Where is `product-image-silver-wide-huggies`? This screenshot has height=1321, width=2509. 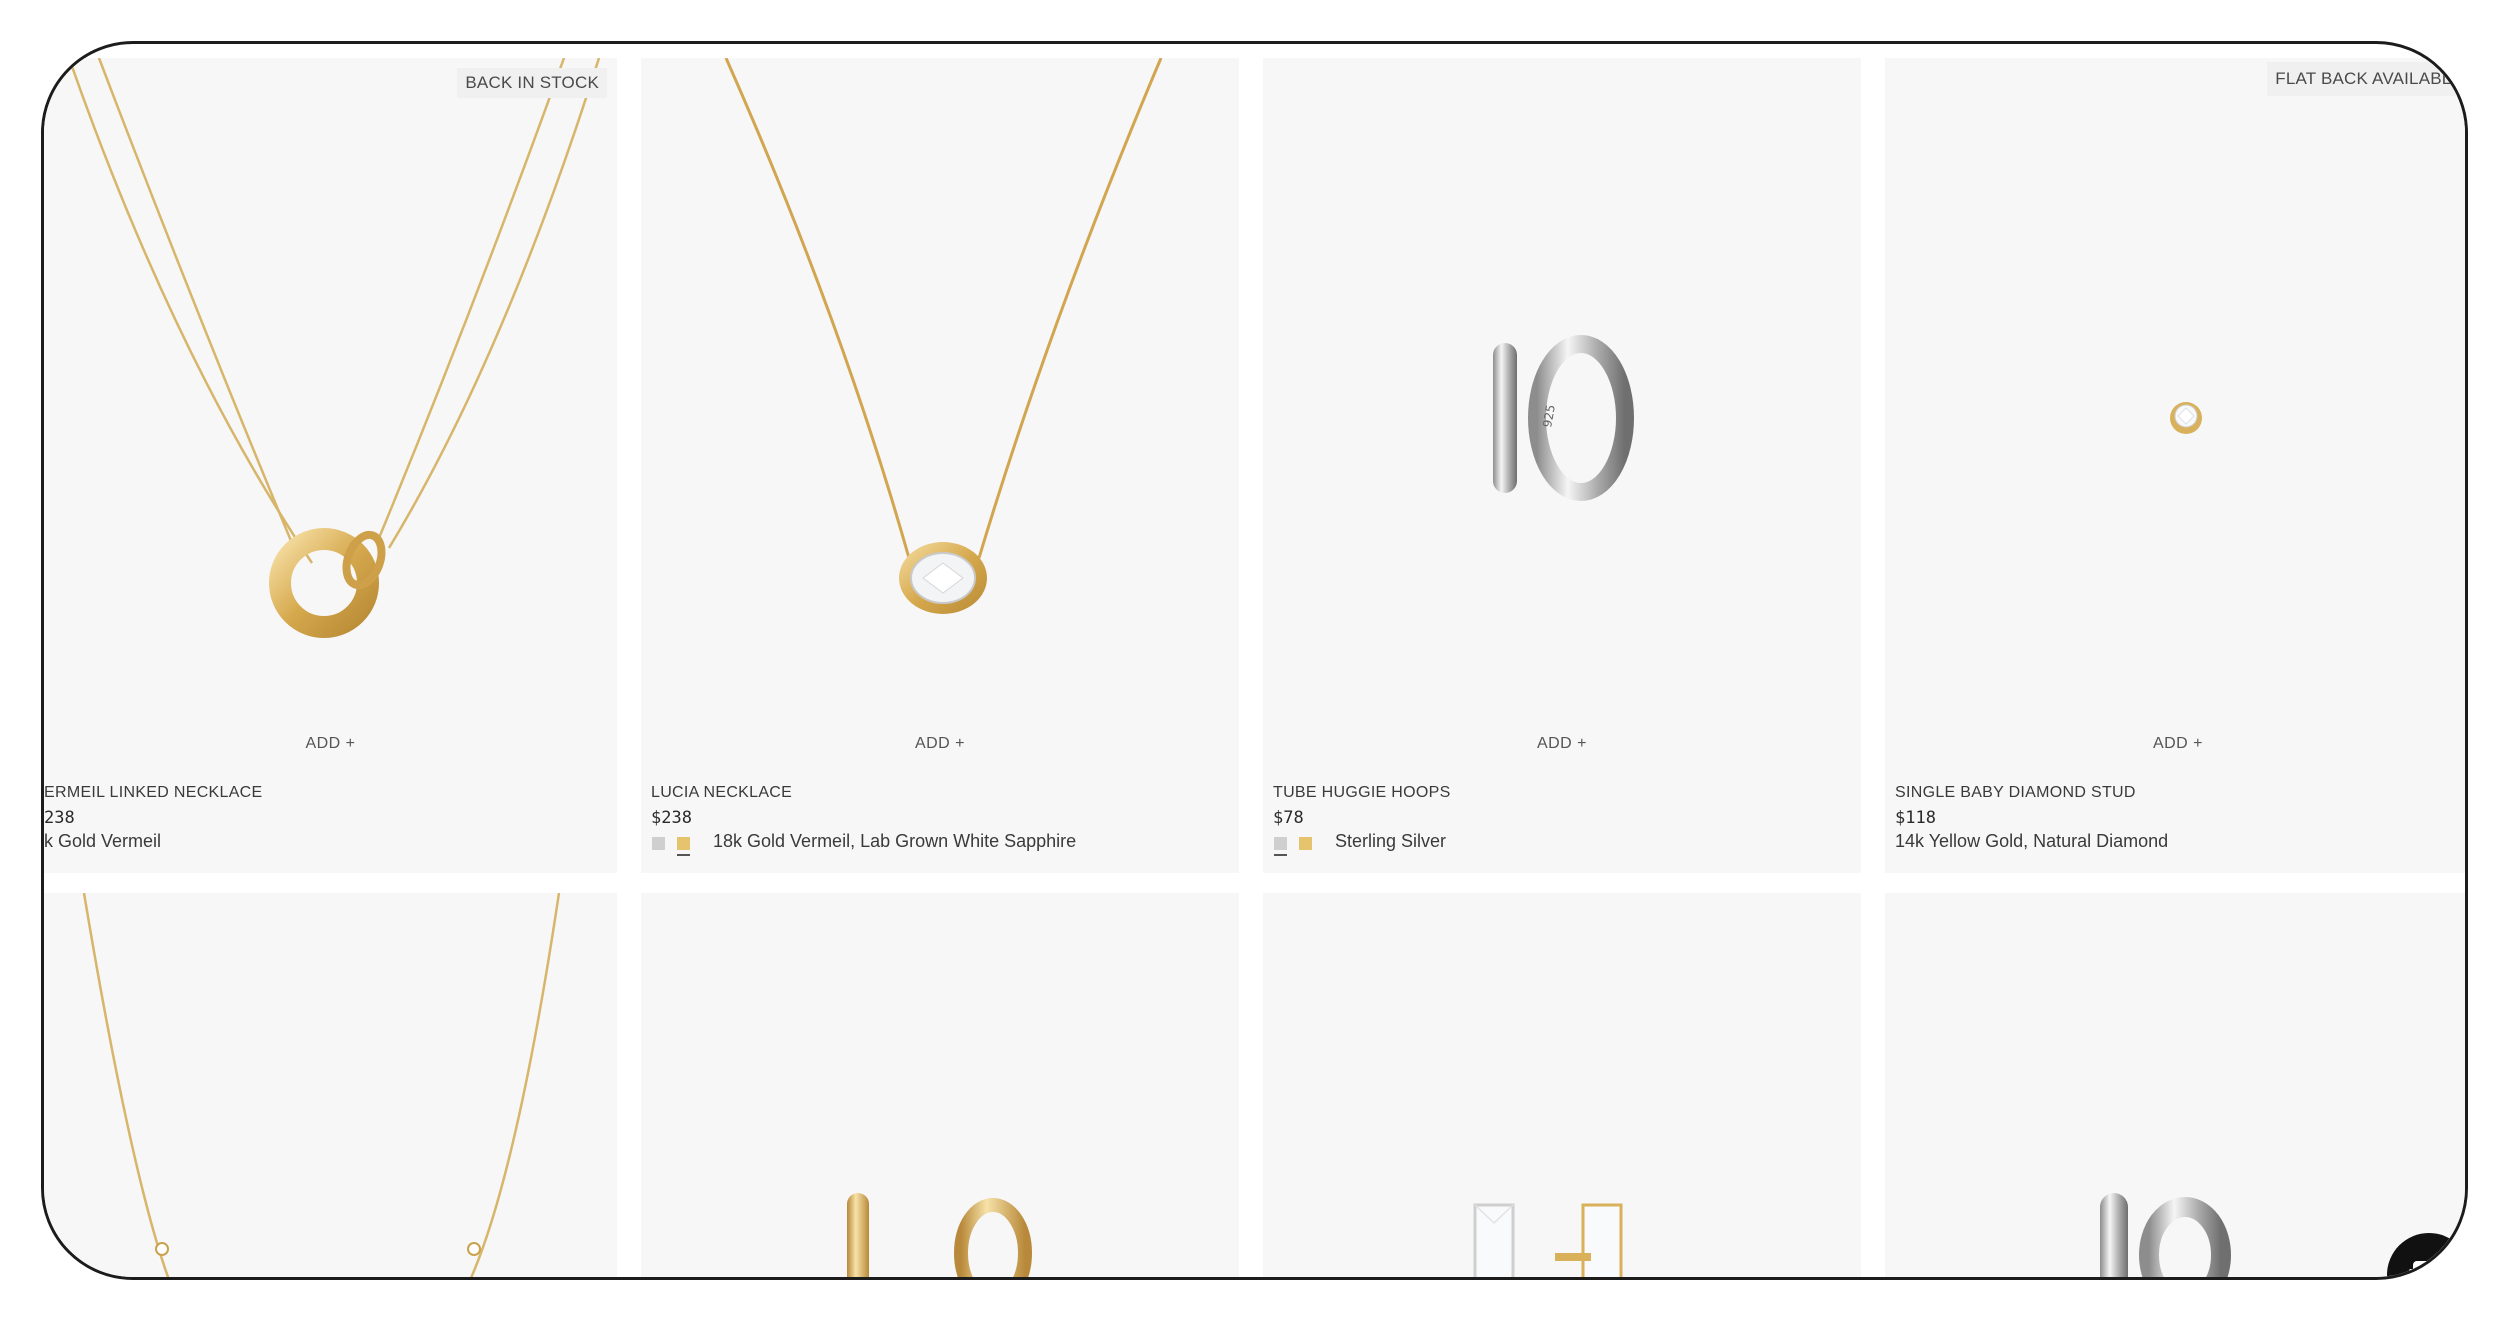
product-image-silver-wide-huggies is located at coordinates (2165, 1235).